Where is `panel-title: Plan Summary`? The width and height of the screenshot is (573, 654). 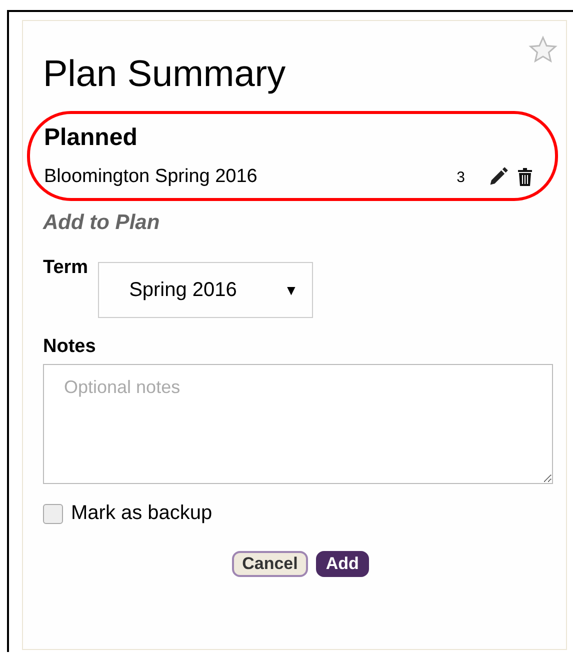
panel-title: Plan Summary is located at coordinates (164, 74).